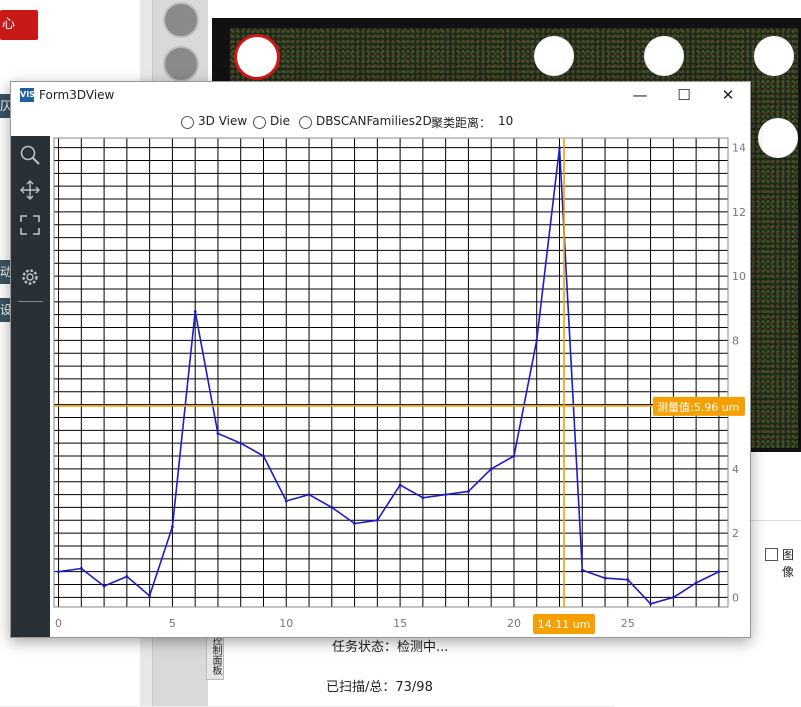  I want to click on menu-button-center: 心, so click(19, 25).